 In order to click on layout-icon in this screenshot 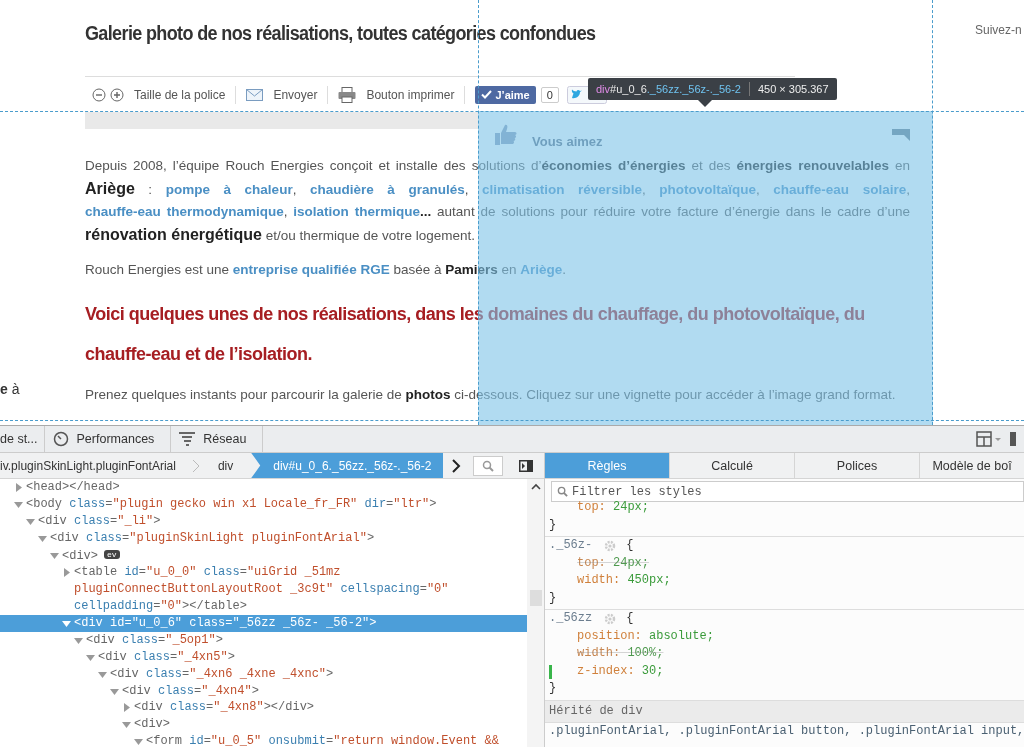, I will do `click(989, 439)`.